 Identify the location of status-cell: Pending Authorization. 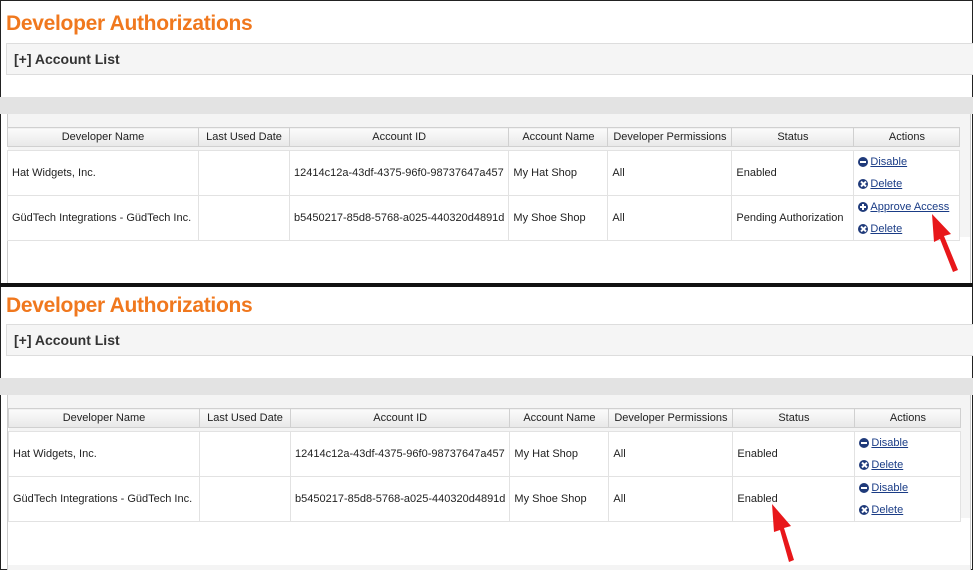
(793, 218).